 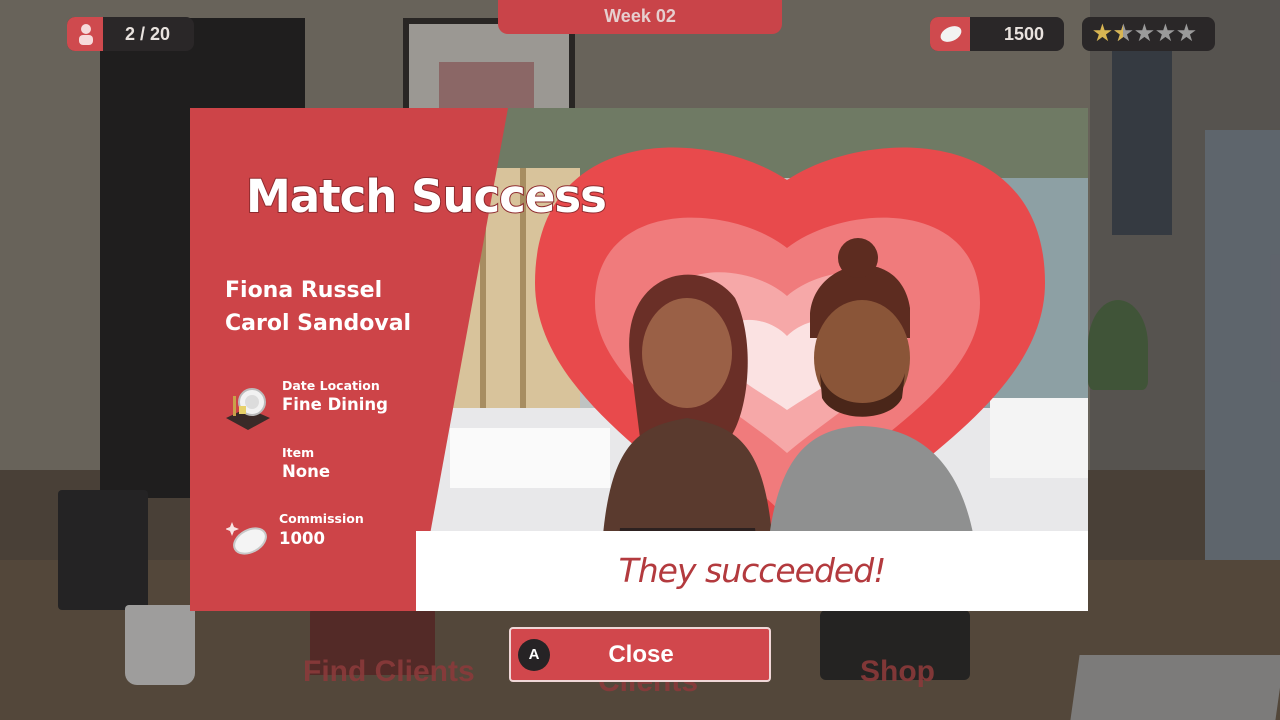 What do you see at coordinates (1023, 34) in the screenshot?
I see `coins-amount: 1500` at bounding box center [1023, 34].